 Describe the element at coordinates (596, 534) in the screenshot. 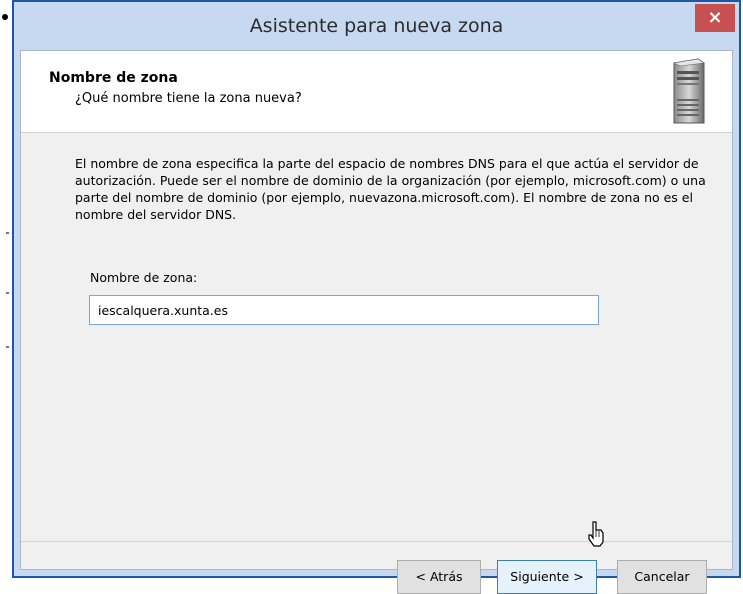

I see `mouse-pointer-icon` at that location.